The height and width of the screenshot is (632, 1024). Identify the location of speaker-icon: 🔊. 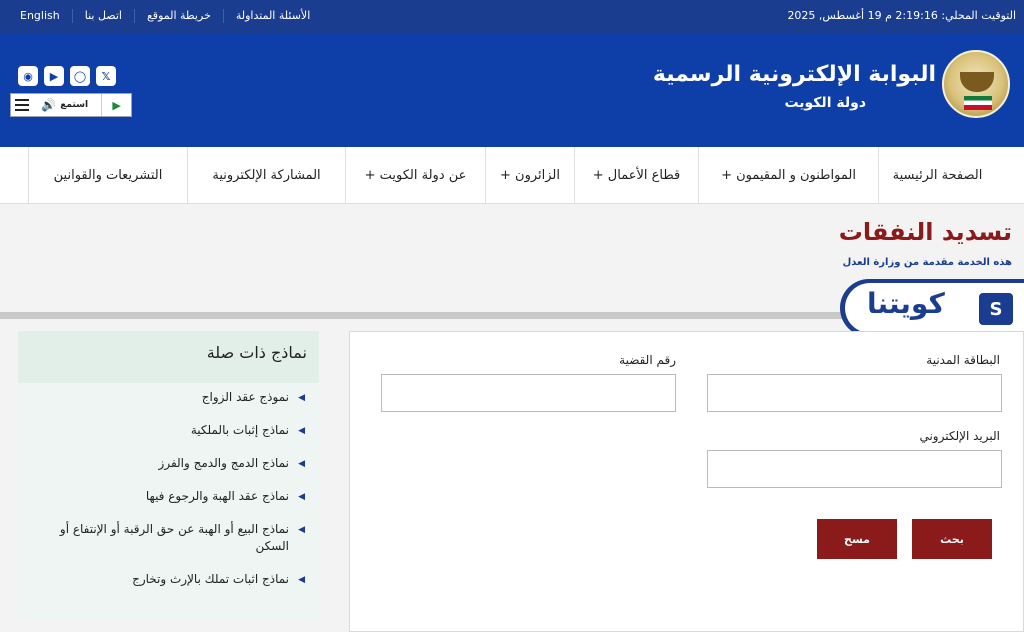
(49, 105).